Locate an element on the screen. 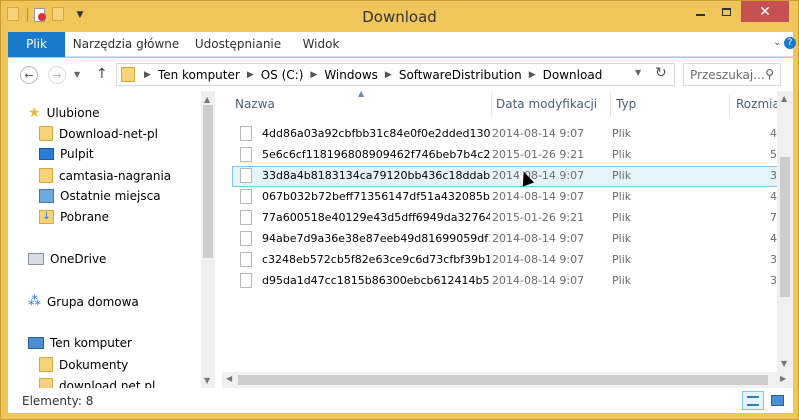  nav-item-label: Grupa domowa is located at coordinates (93, 301).